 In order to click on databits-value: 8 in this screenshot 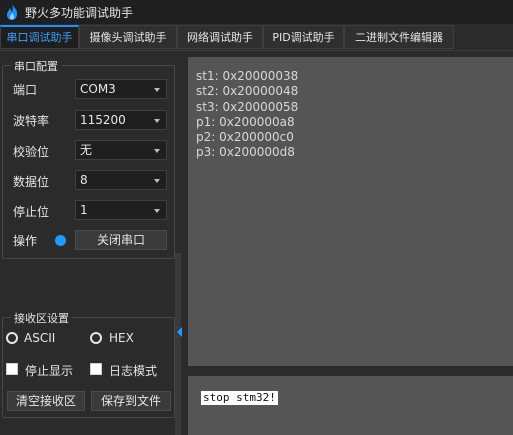, I will do `click(84, 180)`.